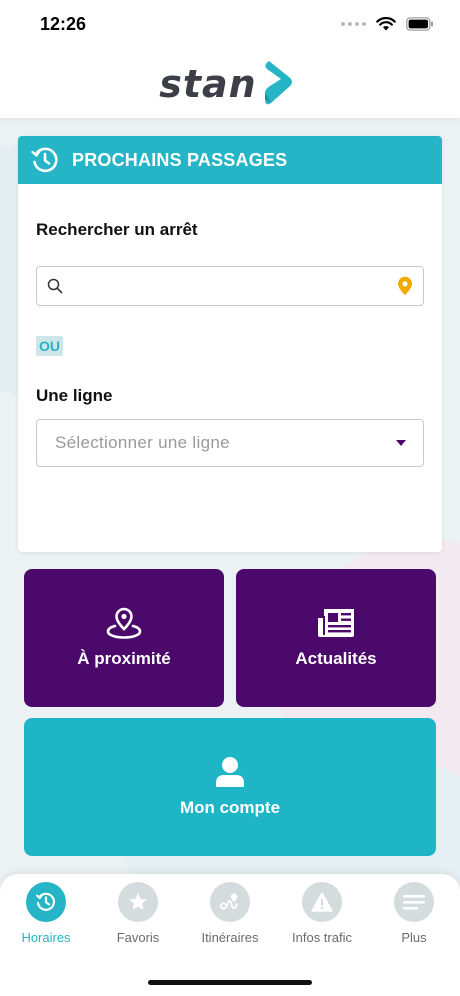 The height and width of the screenshot is (996, 460). Describe the element at coordinates (124, 623) in the screenshot. I see `map-pin-icon` at that location.